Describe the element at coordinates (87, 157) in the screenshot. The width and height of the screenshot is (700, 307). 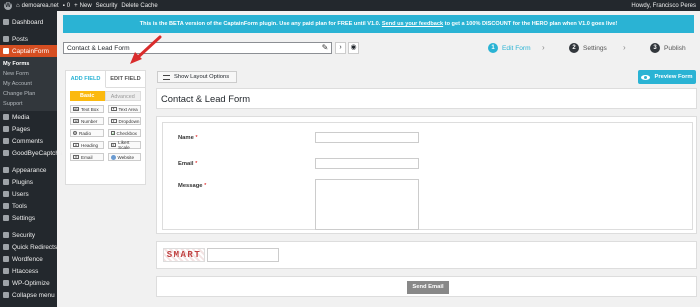
I see `field-button-email: ✉ Email` at that location.